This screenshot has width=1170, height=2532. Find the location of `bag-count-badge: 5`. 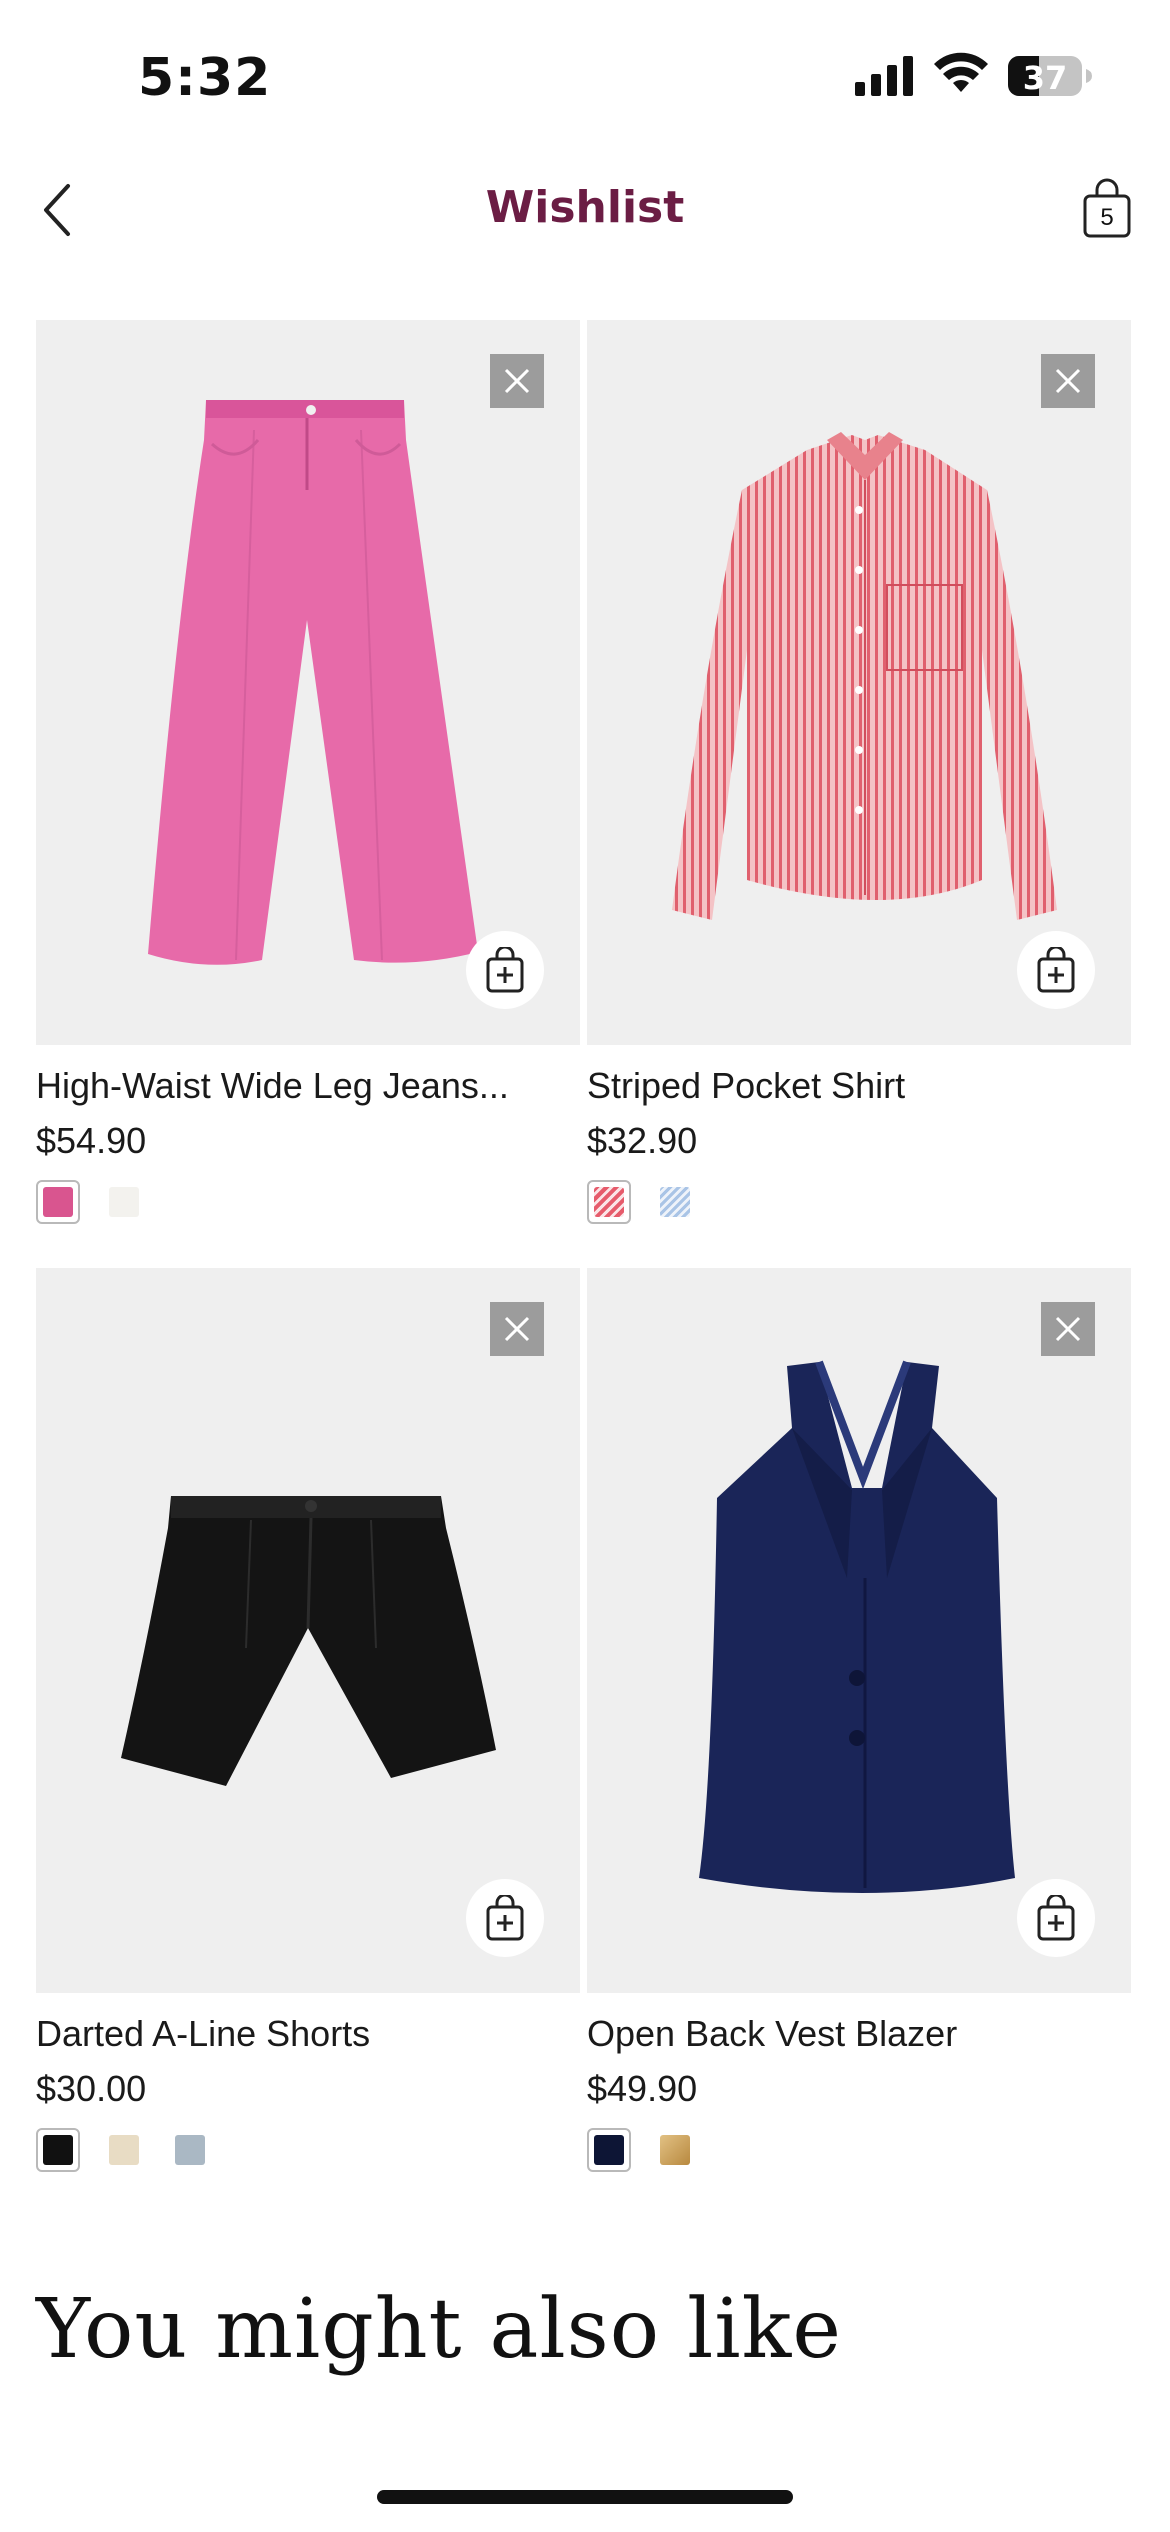

bag-count-badge: 5 is located at coordinates (1107, 217).